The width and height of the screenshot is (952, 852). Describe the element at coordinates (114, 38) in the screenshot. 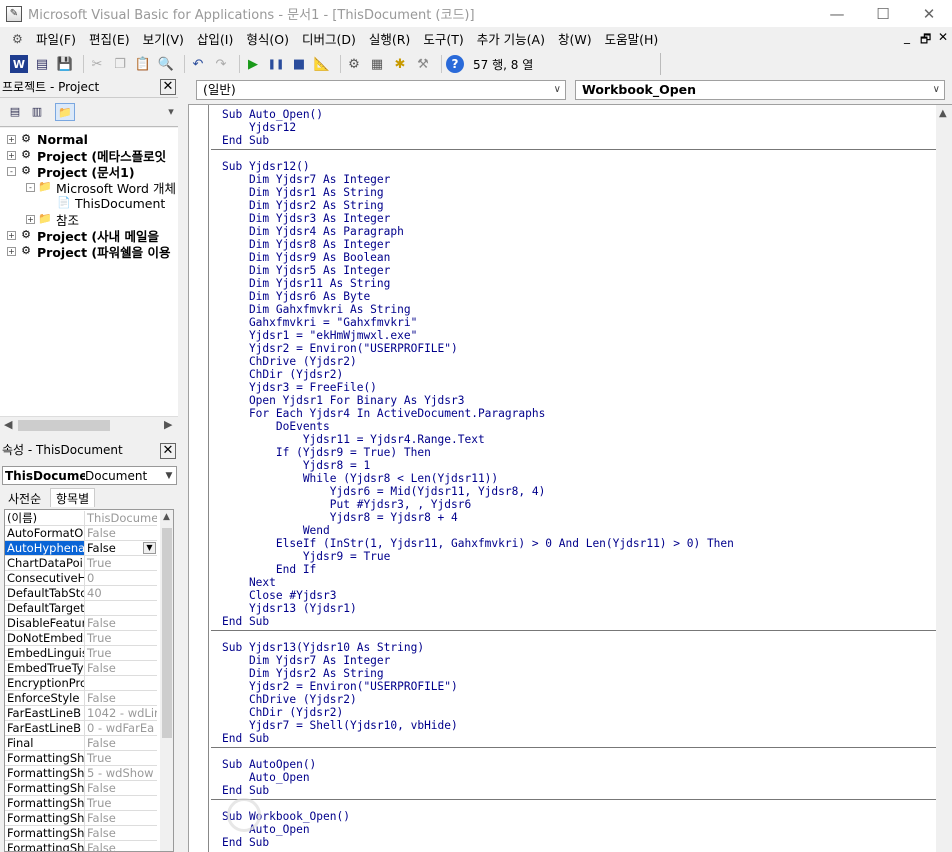

I see `menu-item: 편집(E)` at that location.